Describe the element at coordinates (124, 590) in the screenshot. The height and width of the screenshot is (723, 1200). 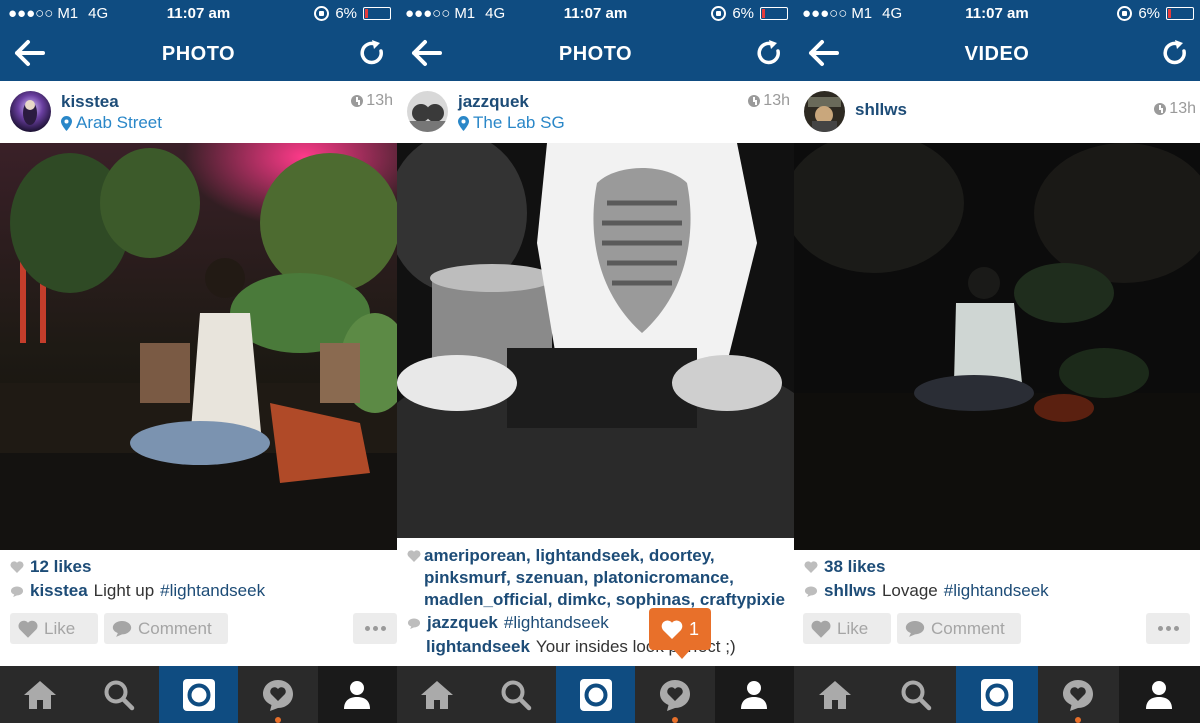
I see `caption-text: Light up` at that location.